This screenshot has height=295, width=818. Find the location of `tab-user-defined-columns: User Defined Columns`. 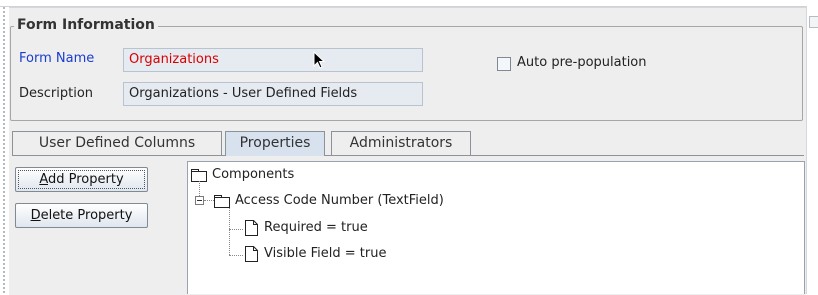

tab-user-defined-columns: User Defined Columns is located at coordinates (117, 143).